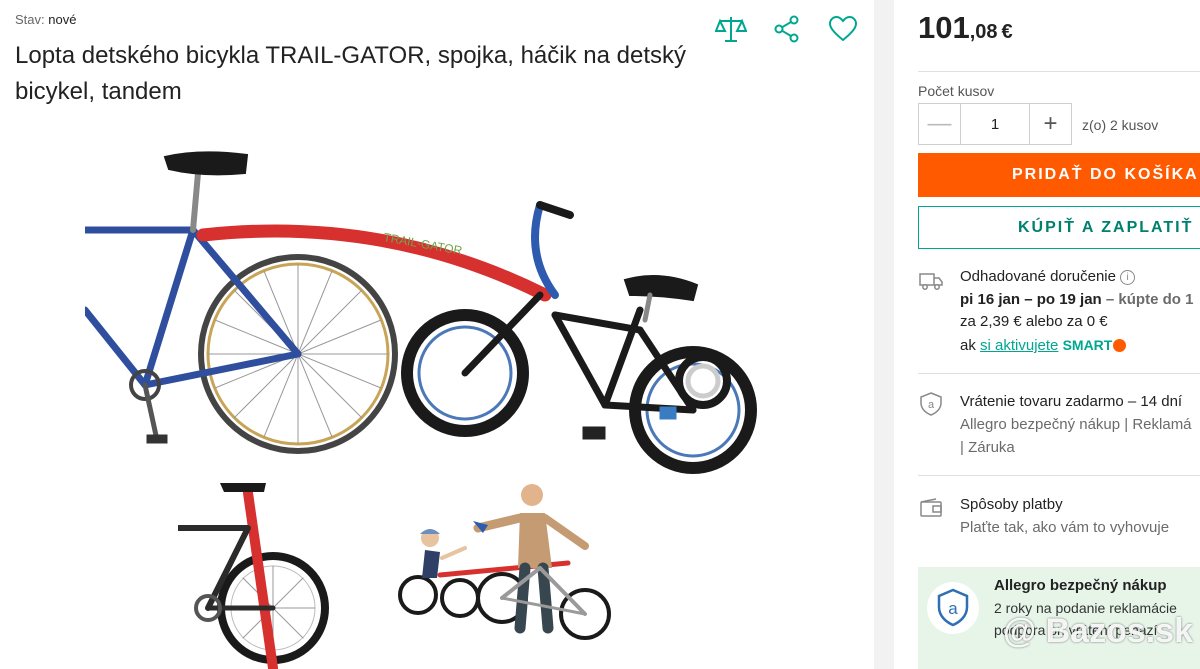 Image resolution: width=1200 pixels, height=669 pixels. Describe the element at coordinates (731, 29) in the screenshot. I see `compare-icon` at that location.